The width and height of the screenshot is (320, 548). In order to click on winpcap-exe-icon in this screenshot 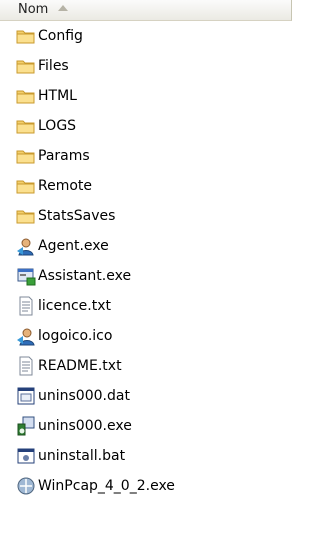, I will do `click(26, 486)`.